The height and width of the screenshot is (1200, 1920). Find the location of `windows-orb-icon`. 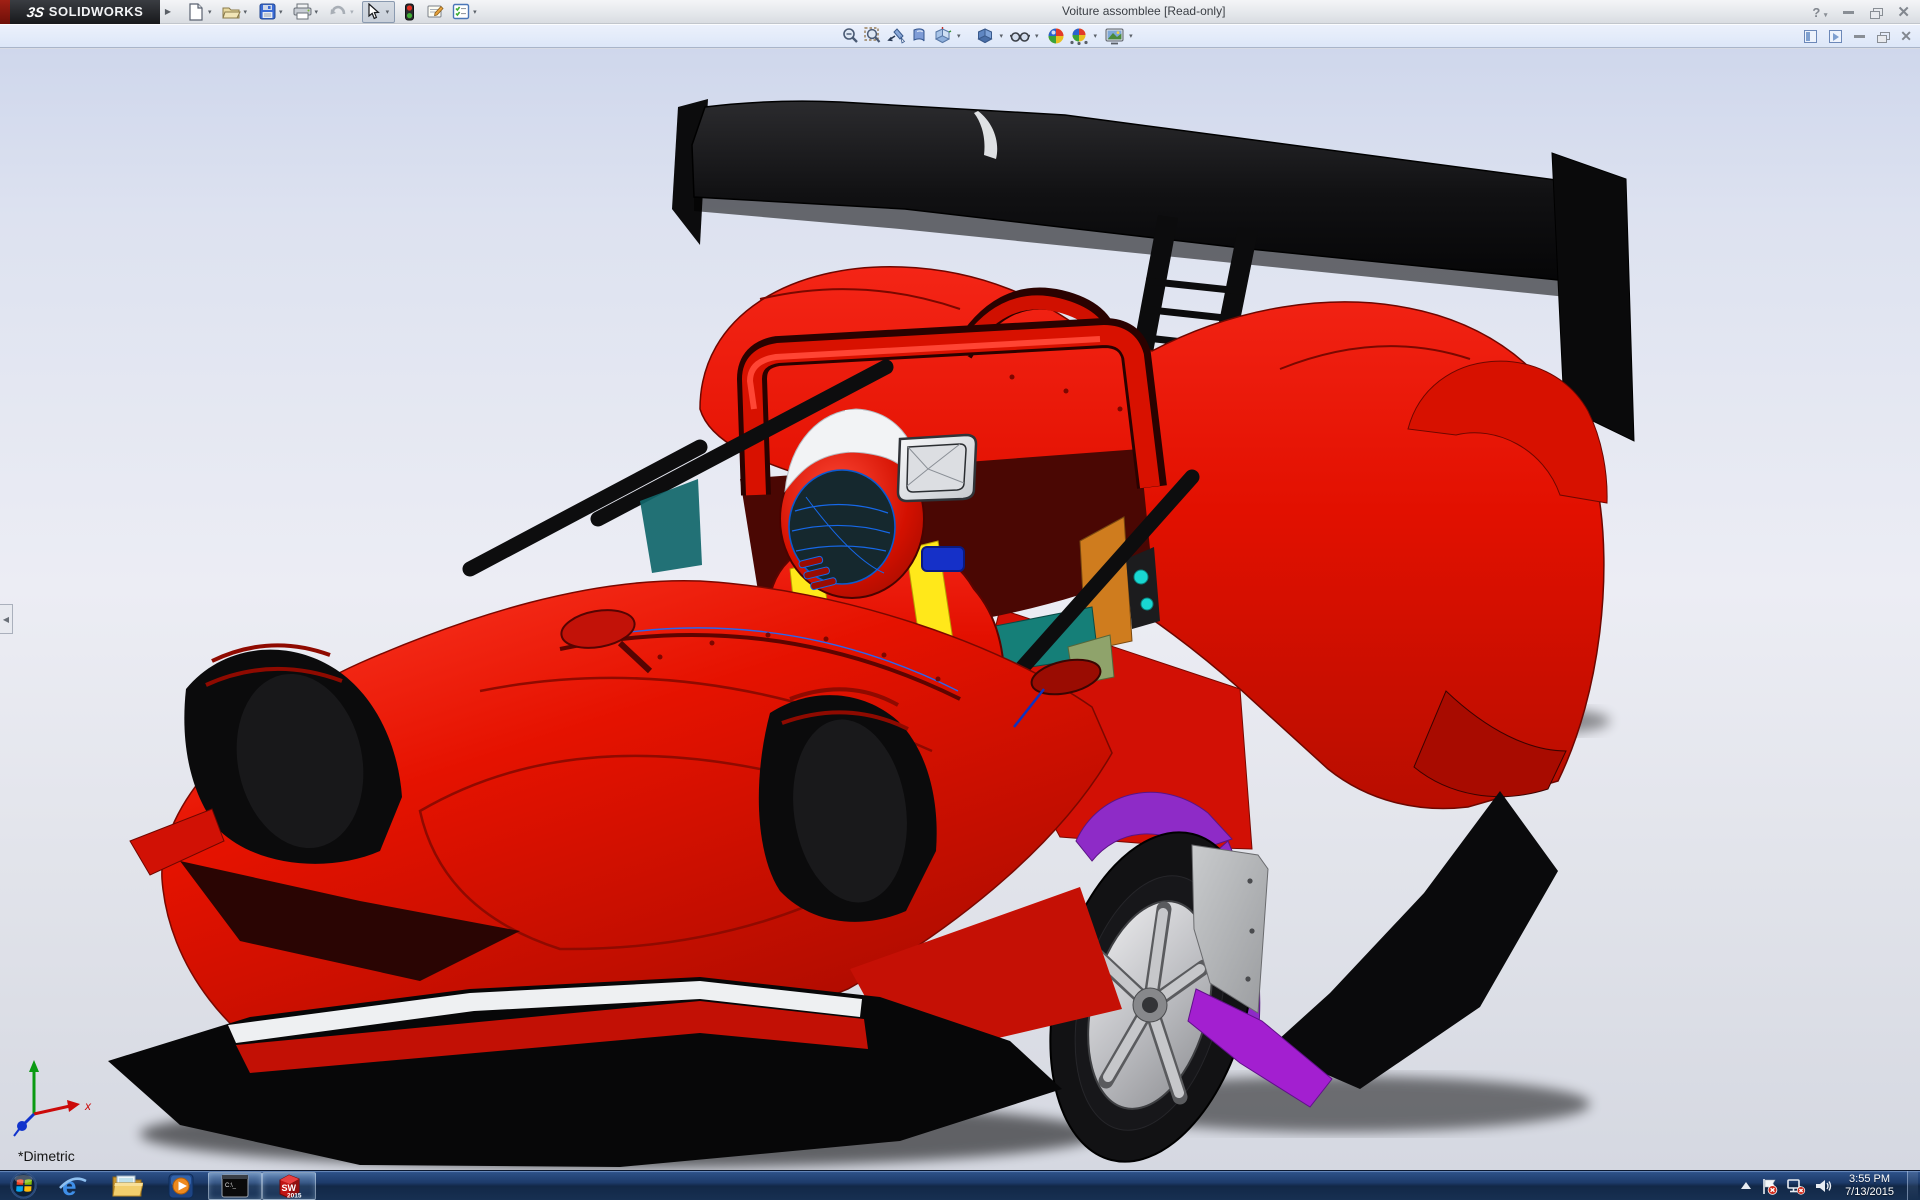

windows-orb-icon is located at coordinates (23, 1185).